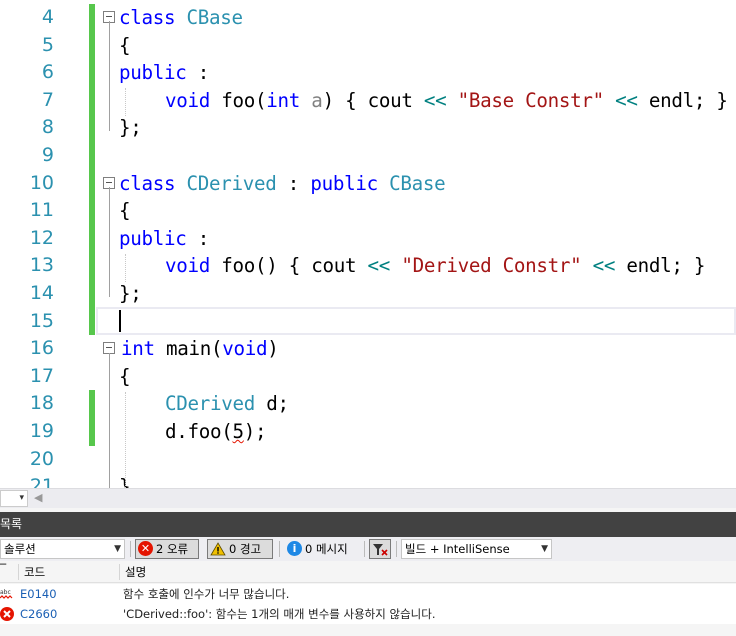 The width and height of the screenshot is (736, 636). I want to click on line-number: 15, so click(41, 320).